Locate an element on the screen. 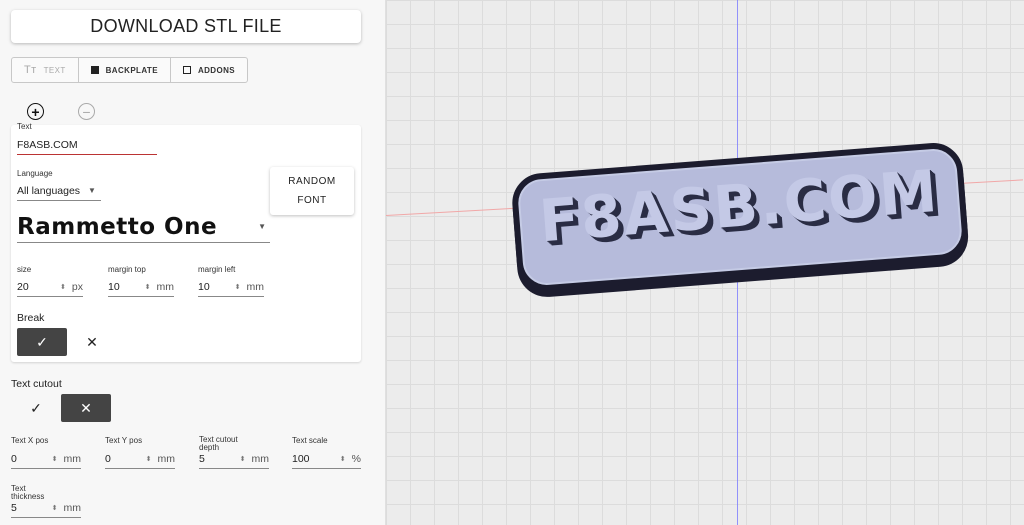  text-scale-label: Text scale is located at coordinates (310, 440).